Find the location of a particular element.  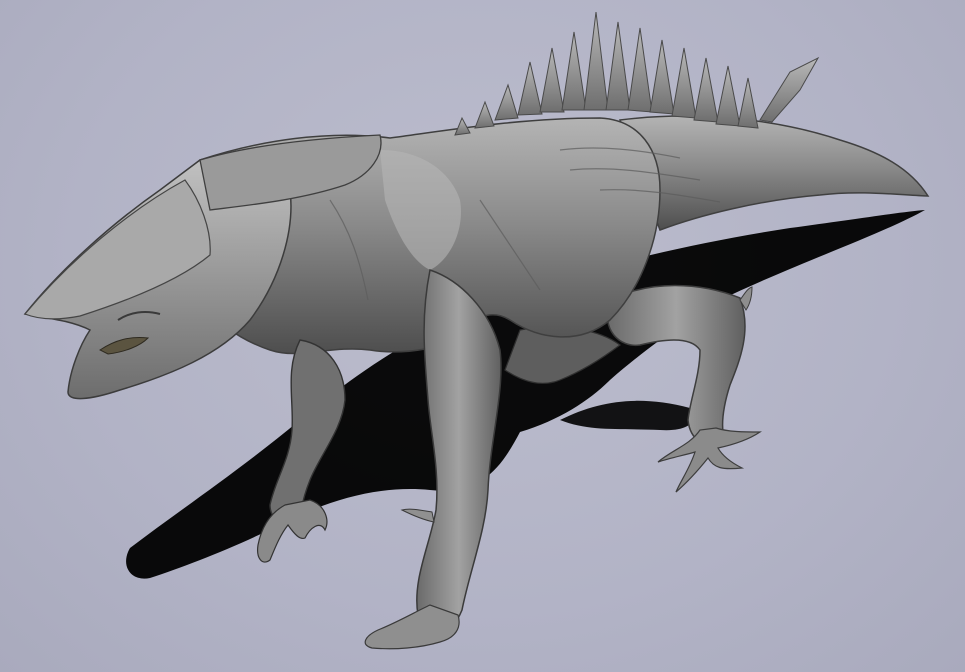

hind-foot-claws is located at coordinates (709, 460).